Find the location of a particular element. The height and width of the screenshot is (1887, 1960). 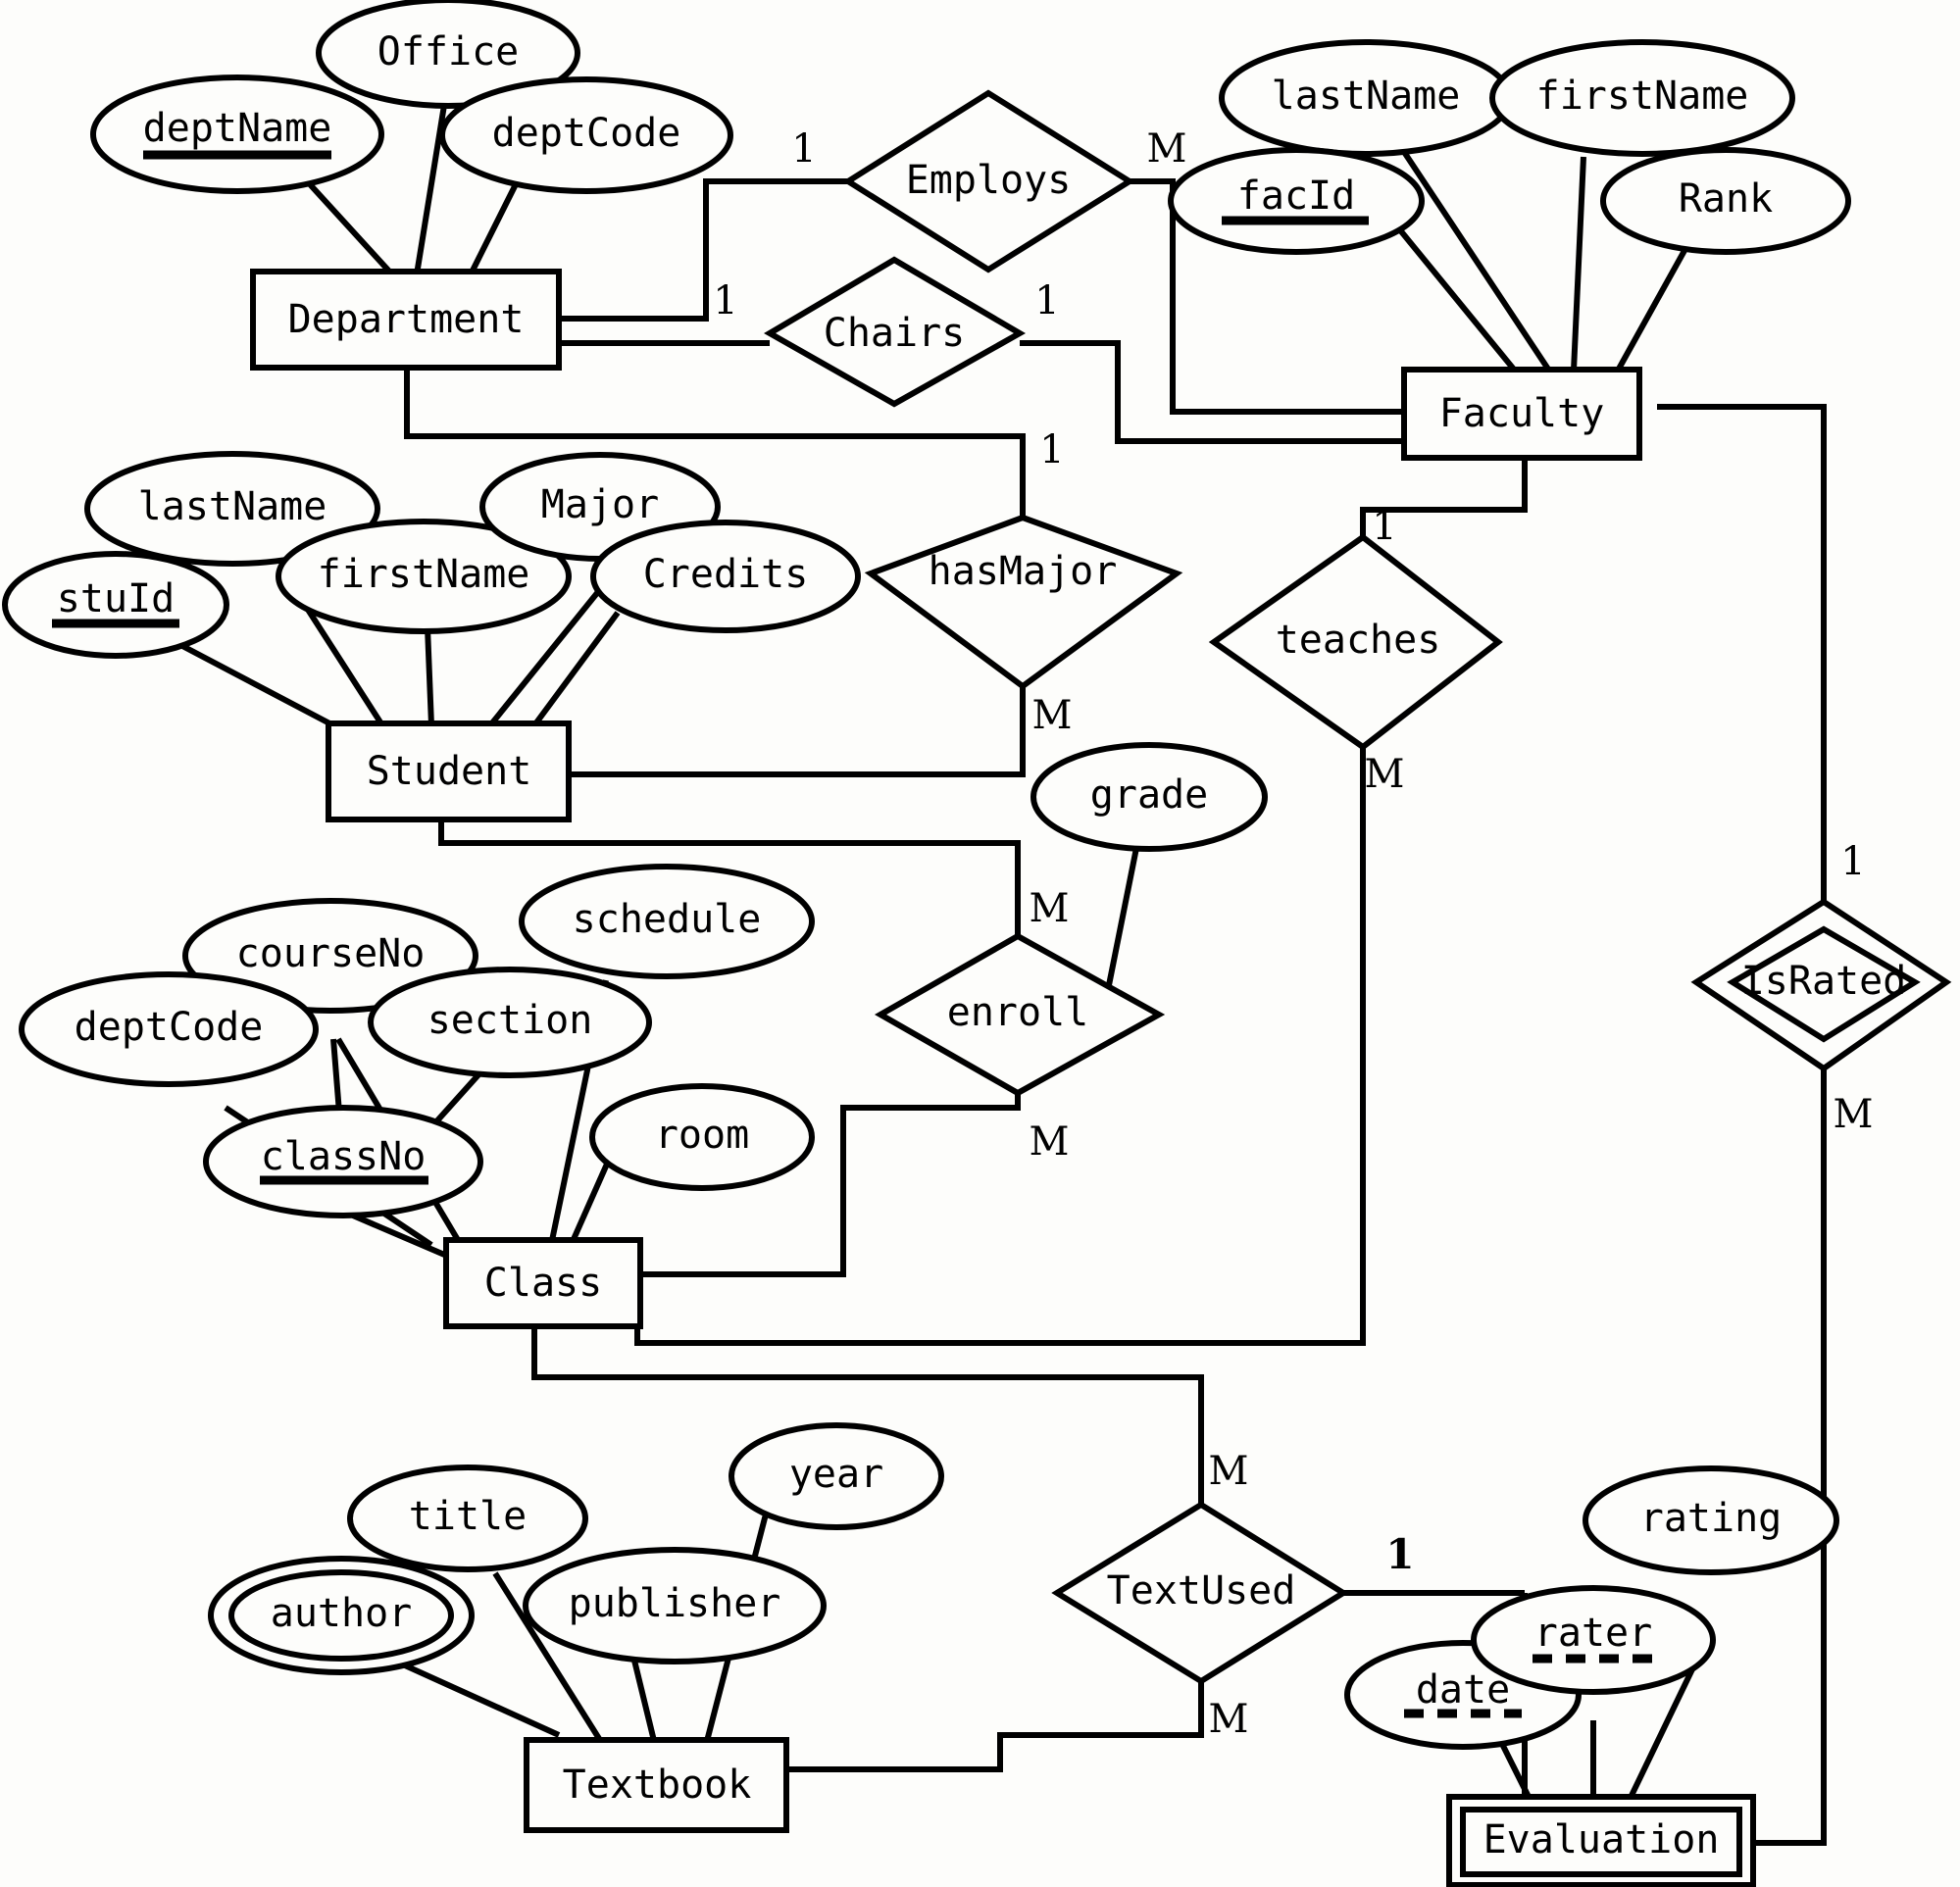

attribute-publisher-label: publisher is located at coordinates (675, 1604).